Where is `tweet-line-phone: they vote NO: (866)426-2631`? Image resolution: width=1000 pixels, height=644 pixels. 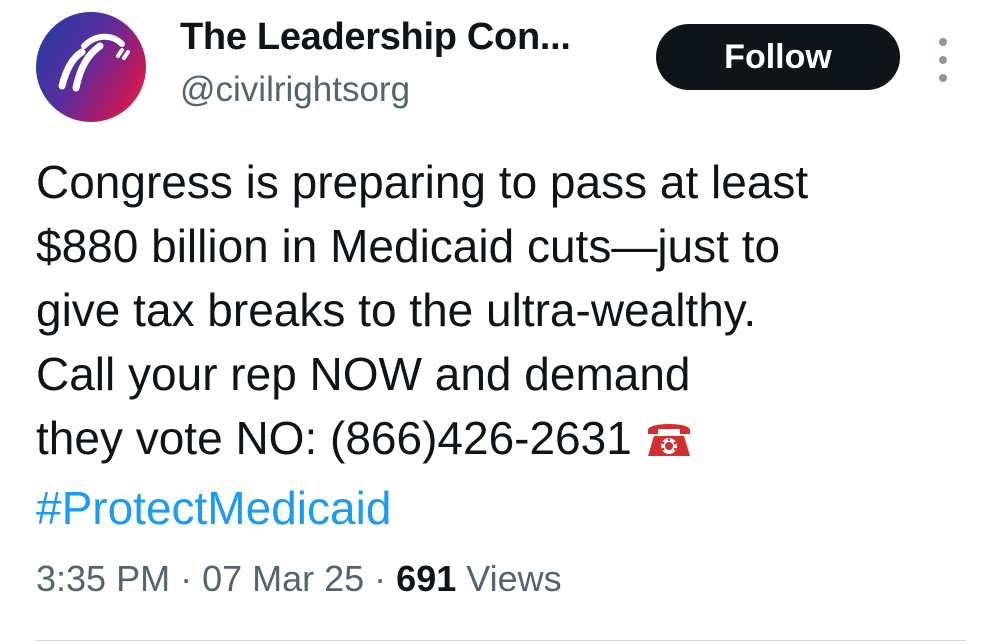
tweet-line-phone: they vote NO: (866)426-2631 is located at coordinates (501, 441).